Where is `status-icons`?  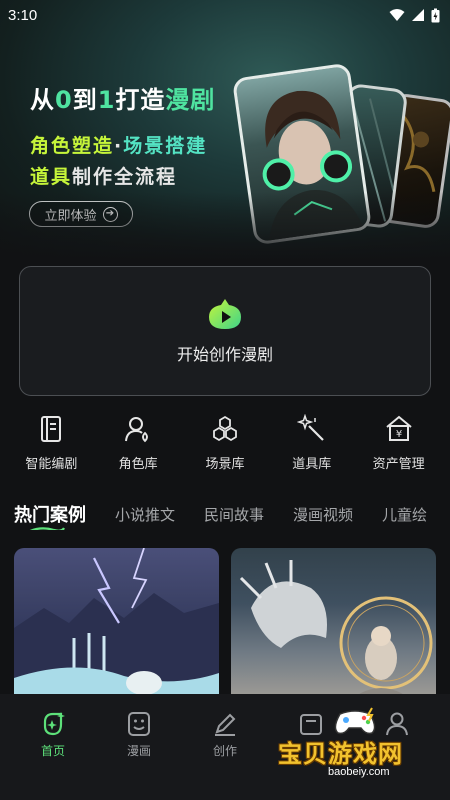 status-icons is located at coordinates (414, 15).